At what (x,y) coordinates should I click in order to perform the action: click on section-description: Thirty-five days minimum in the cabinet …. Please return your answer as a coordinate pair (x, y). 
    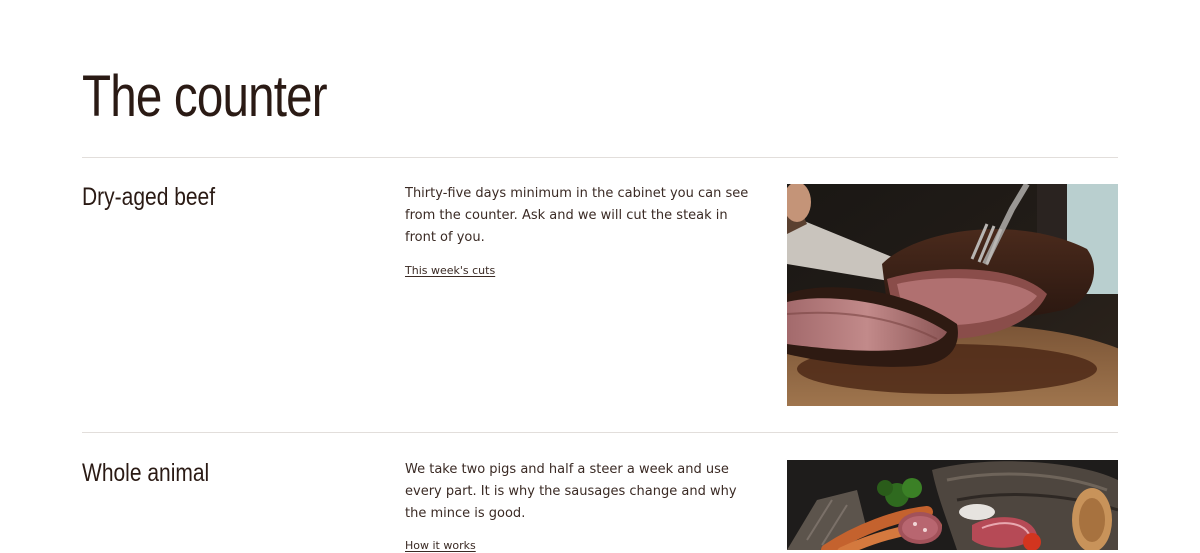
    Looking at the image, I should click on (577, 215).